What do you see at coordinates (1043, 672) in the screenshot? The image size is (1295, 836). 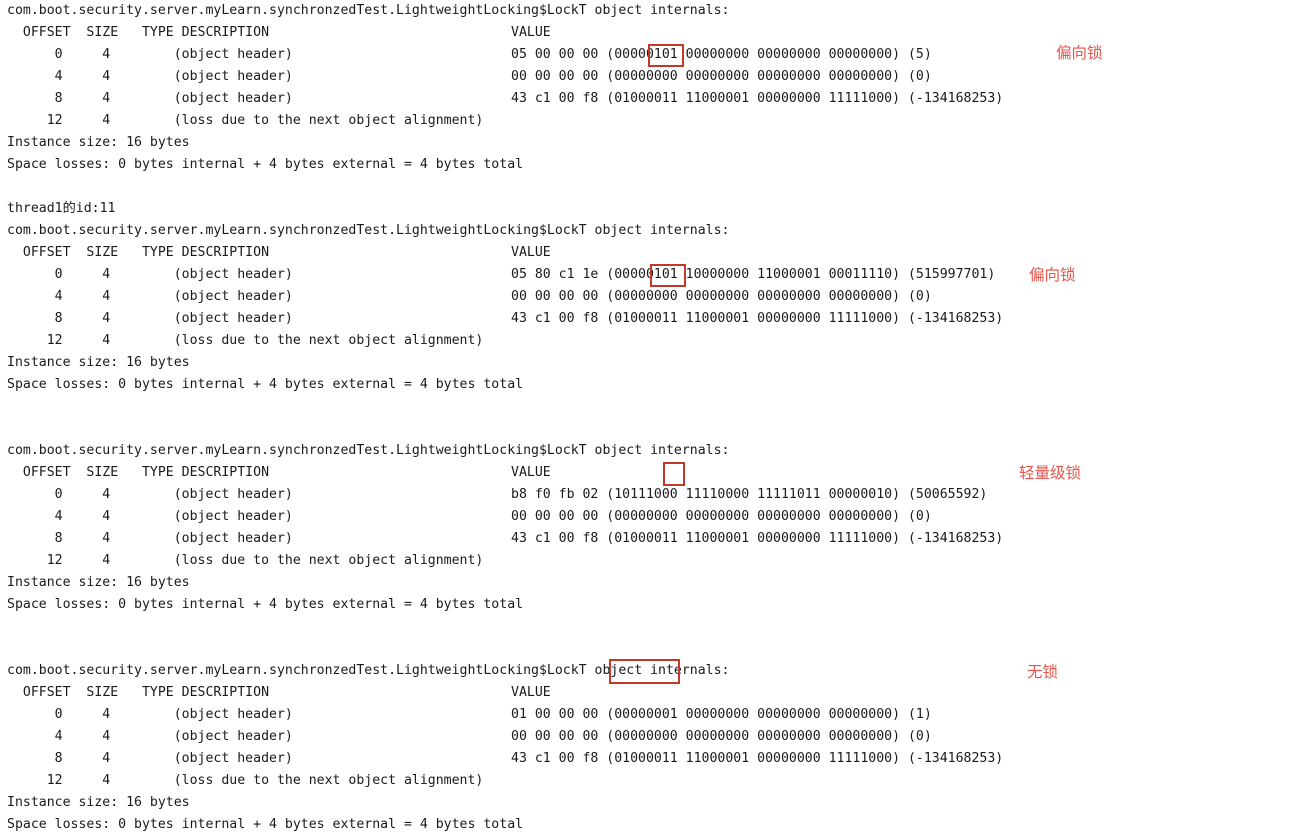 I see `annotation-no-lock: 无锁` at bounding box center [1043, 672].